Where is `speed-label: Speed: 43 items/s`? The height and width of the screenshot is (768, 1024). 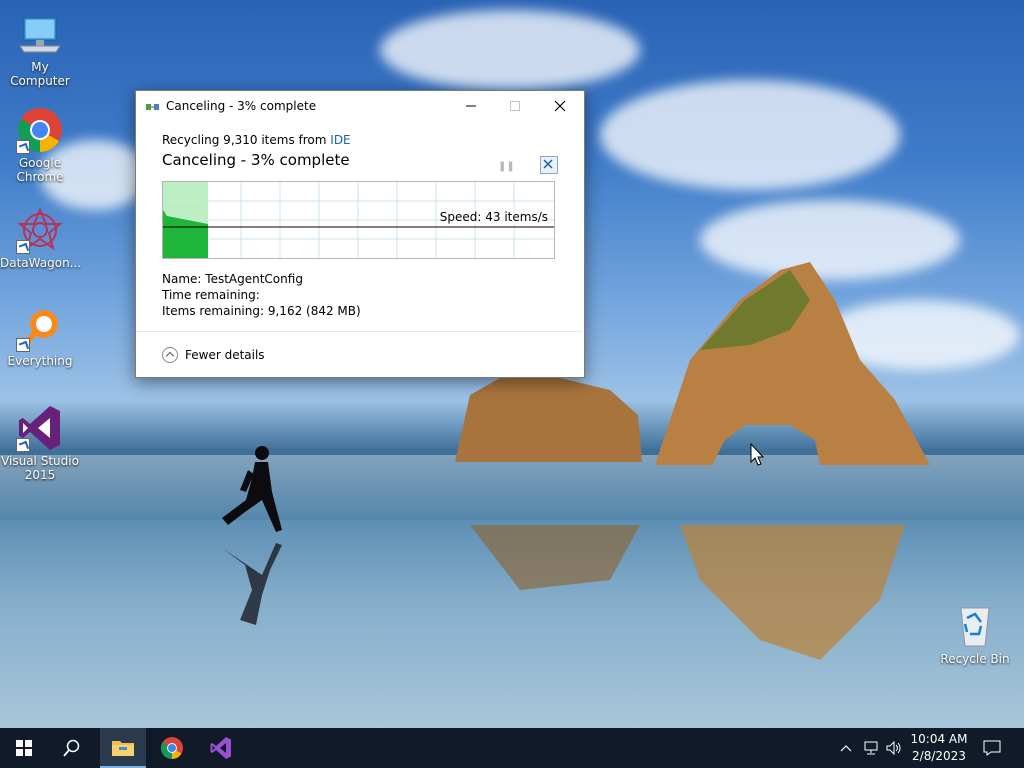
speed-label: Speed: 43 items/s is located at coordinates (493, 217).